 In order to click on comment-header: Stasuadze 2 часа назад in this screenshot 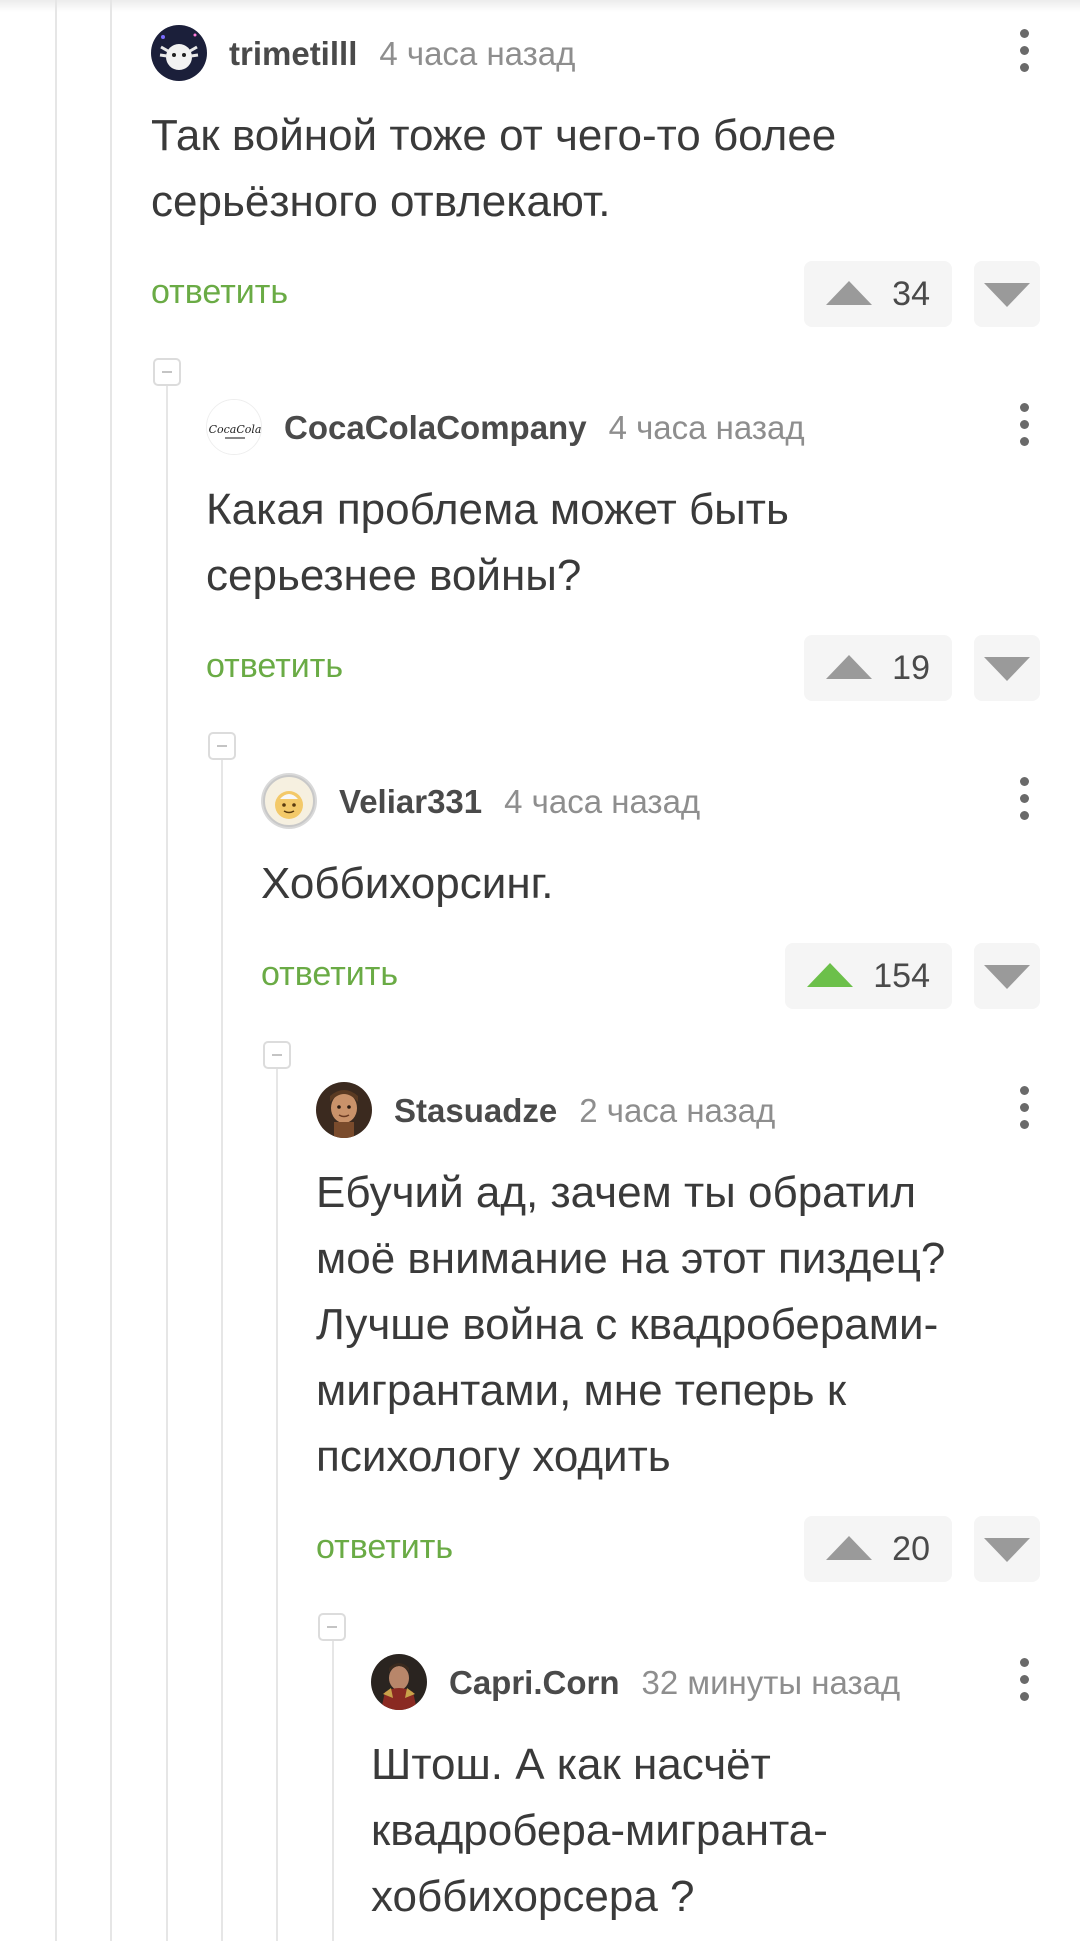, I will do `click(678, 1110)`.